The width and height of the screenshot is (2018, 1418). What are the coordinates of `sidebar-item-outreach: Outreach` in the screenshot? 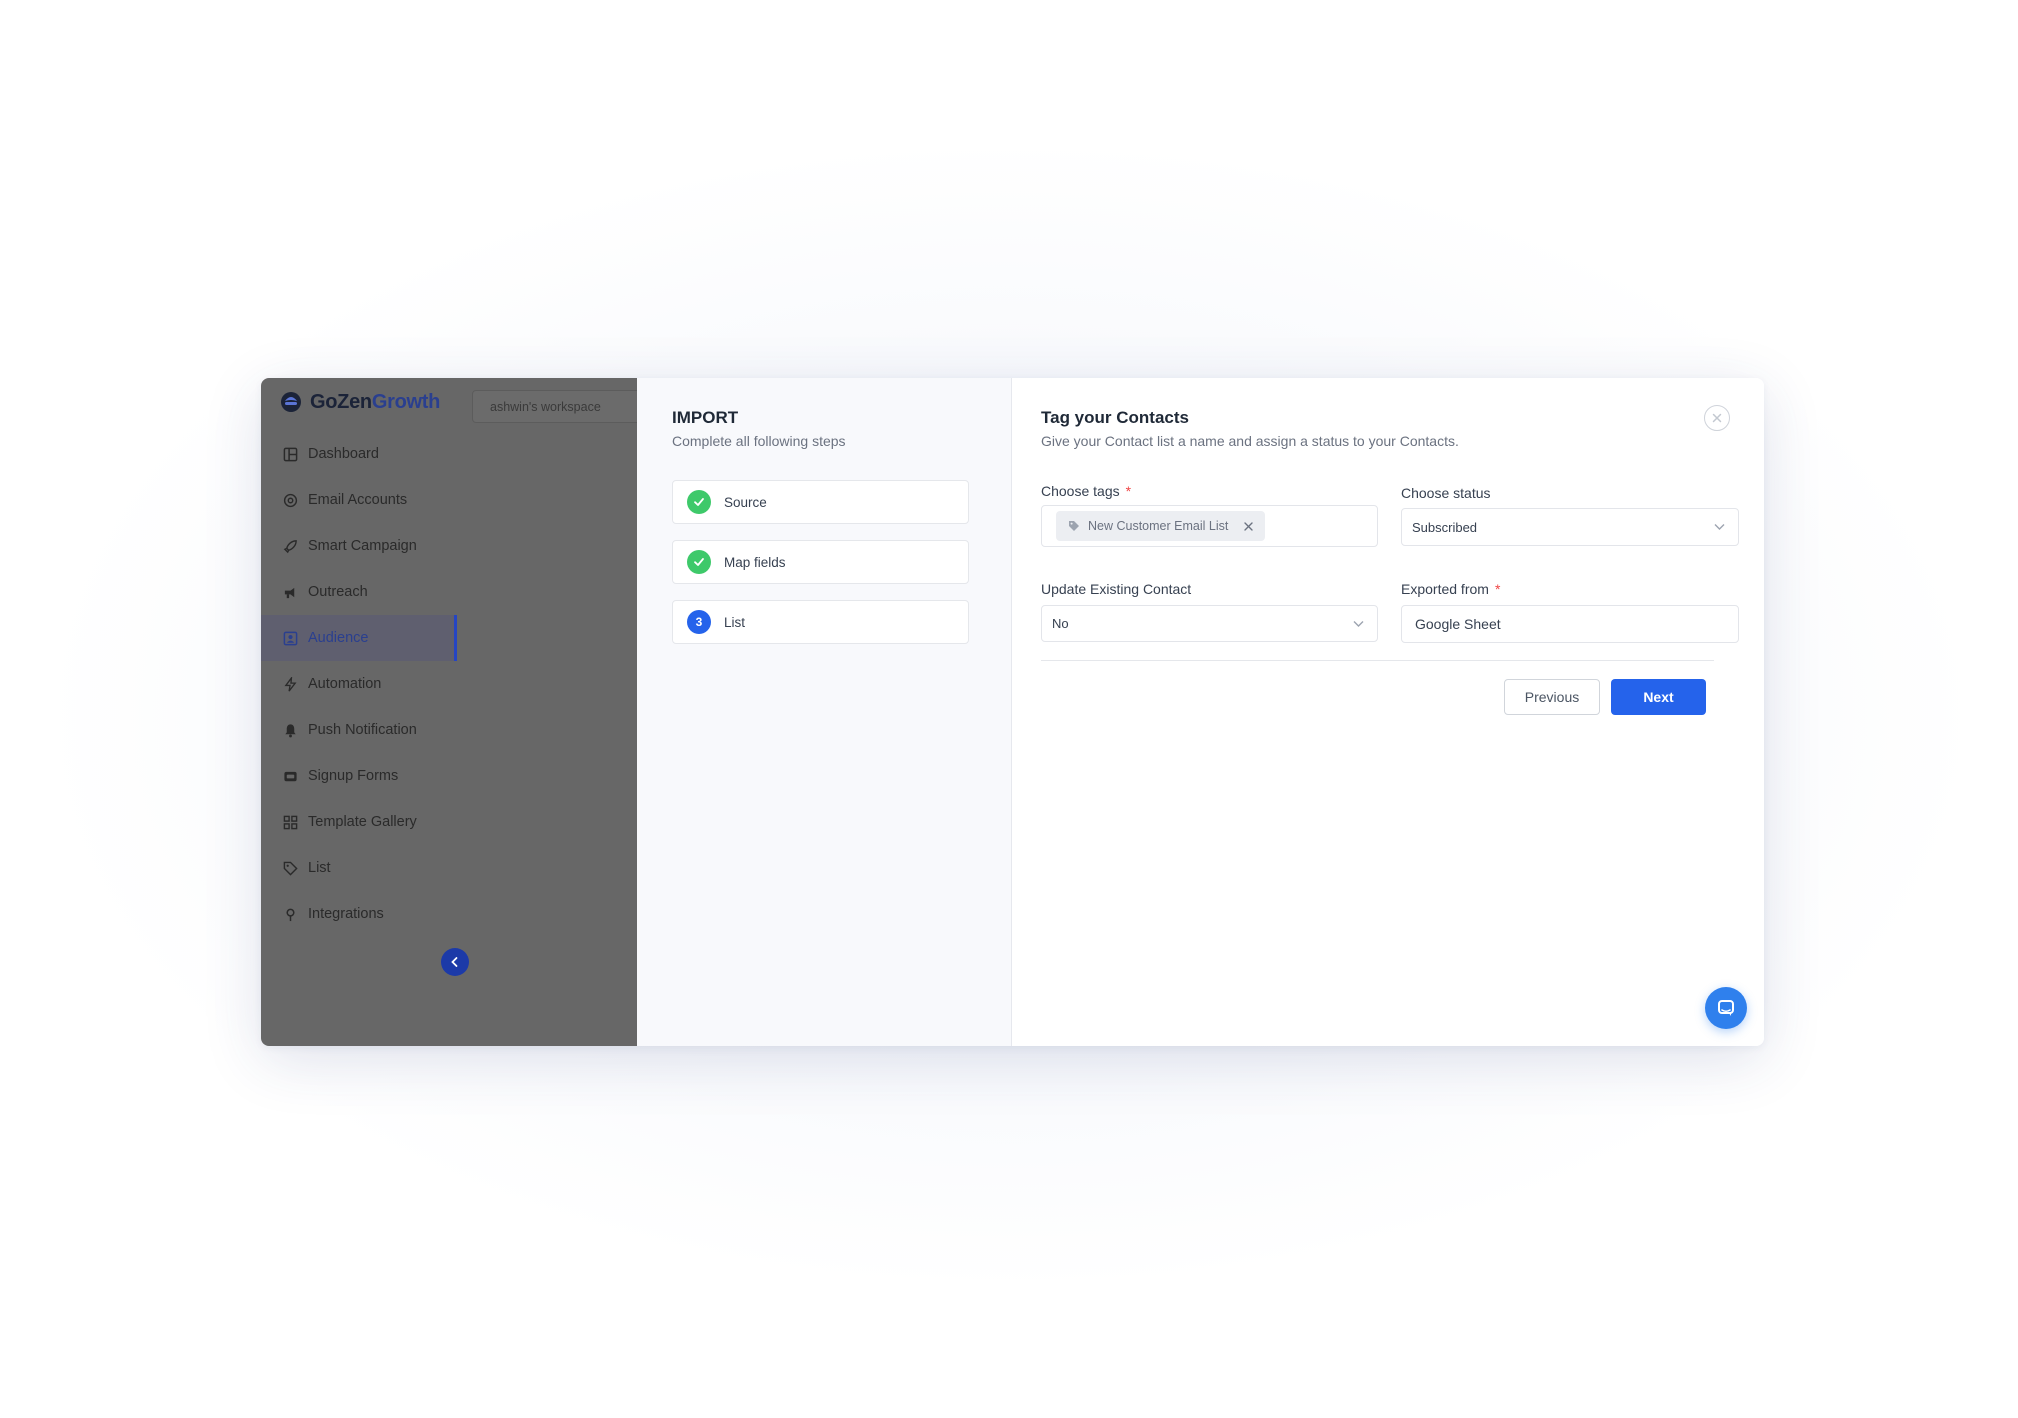 It's located at (359, 592).